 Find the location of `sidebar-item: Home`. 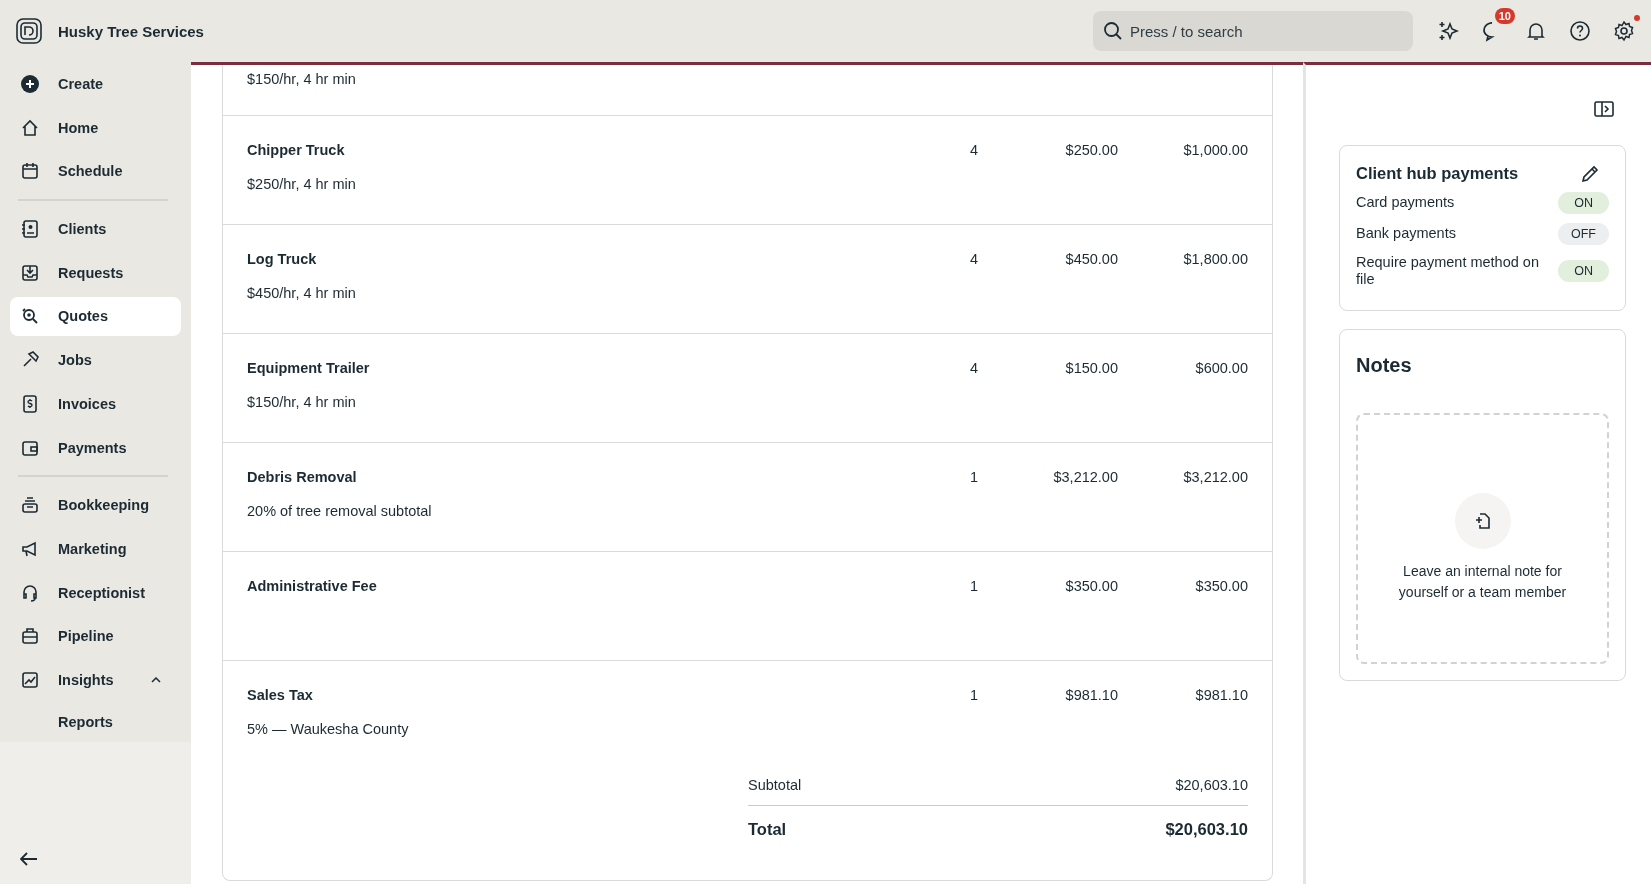

sidebar-item: Home is located at coordinates (95, 127).